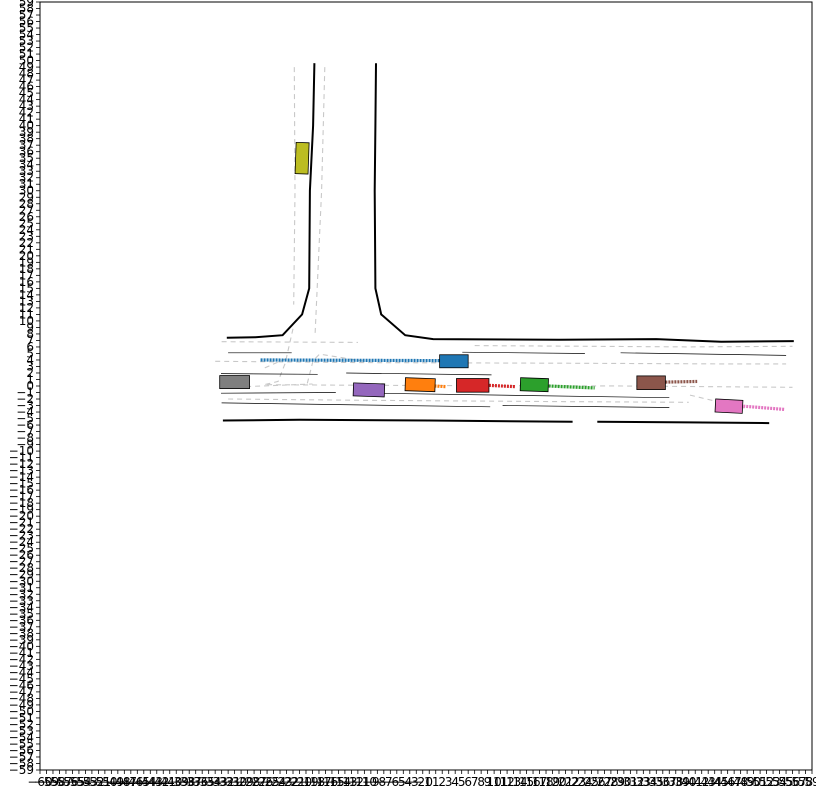  What do you see at coordinates (729, 406) in the screenshot?
I see `vehicle-pink` at bounding box center [729, 406].